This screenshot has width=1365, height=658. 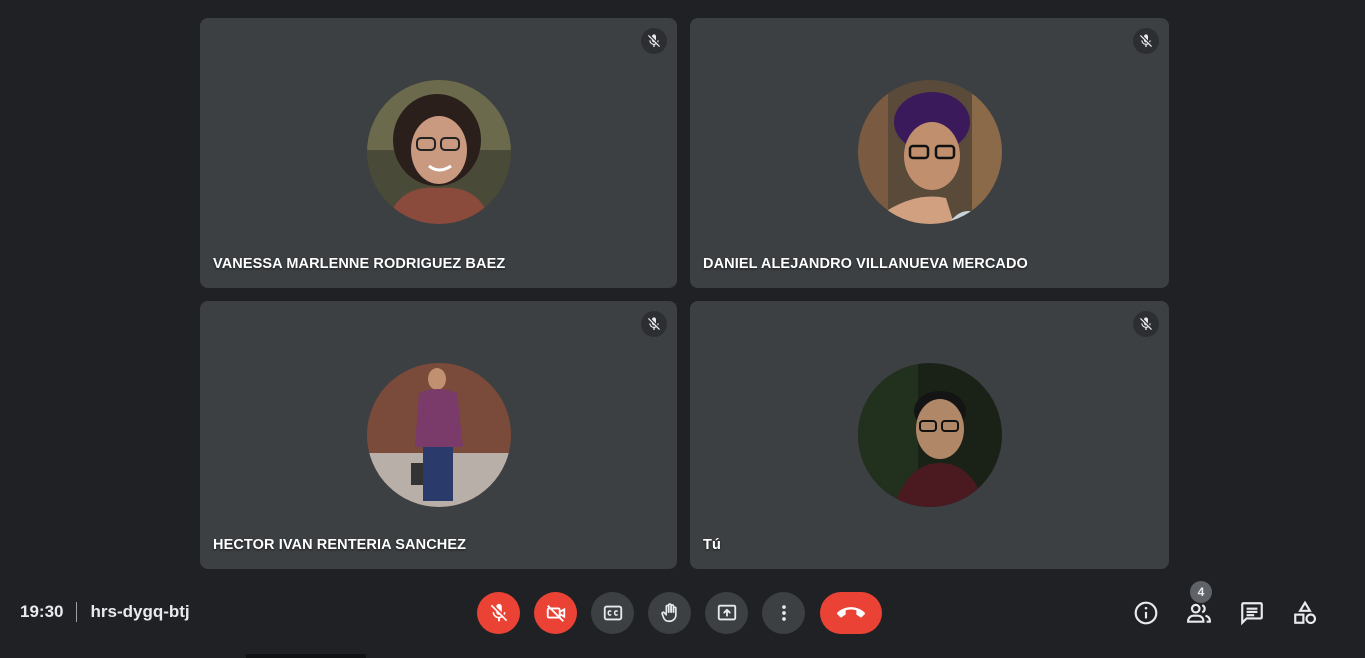 I want to click on people-icon, so click(x=1199, y=613).